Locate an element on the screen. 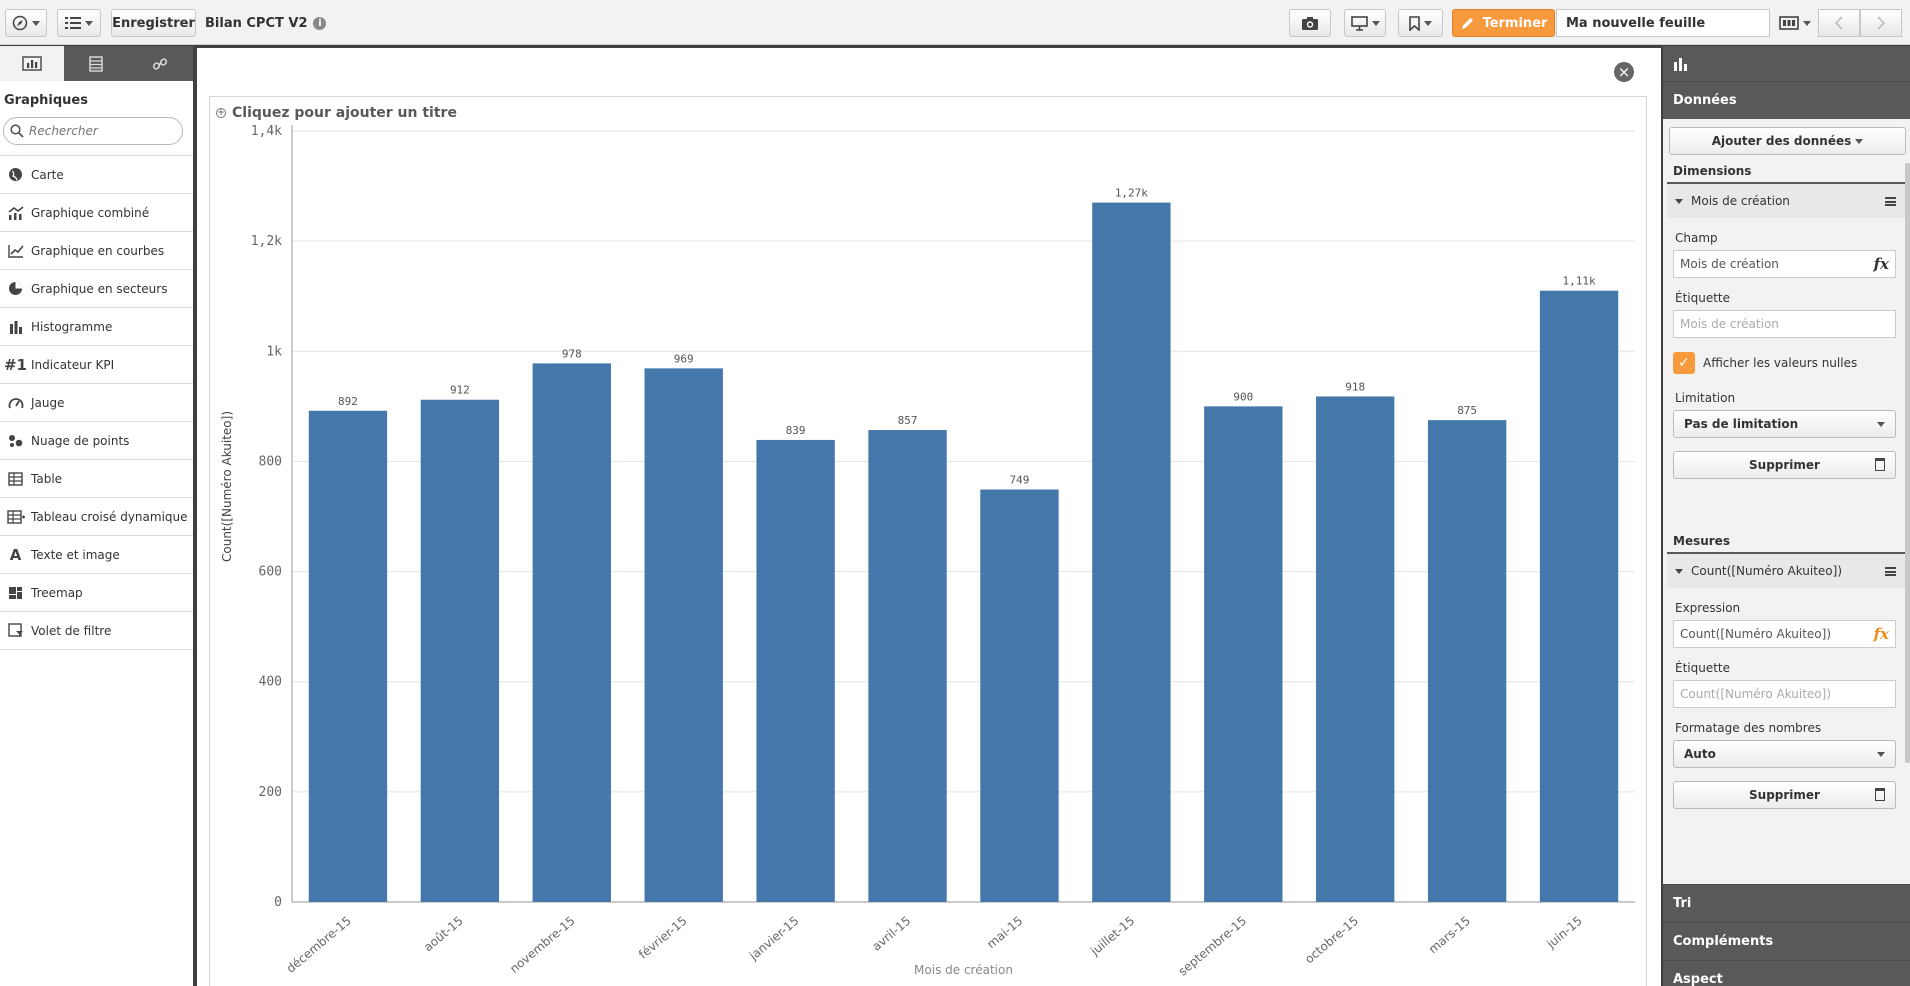 The width and height of the screenshot is (1910, 986). chart-type-item: Graphique en secteurs is located at coordinates (96, 289).